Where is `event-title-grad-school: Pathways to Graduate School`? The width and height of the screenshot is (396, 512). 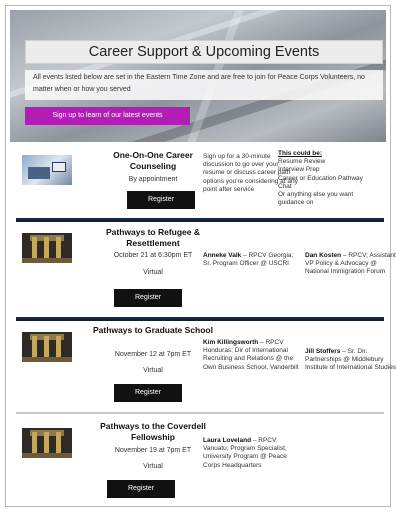
event-title-grad-school: Pathways to Graduate School is located at coordinates (153, 330).